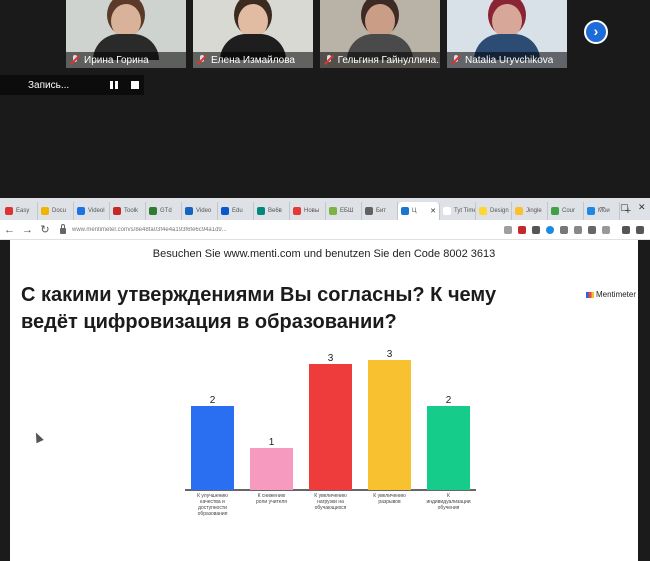 The height and width of the screenshot is (561, 650). What do you see at coordinates (59, 211) in the screenshot?
I see `tab-label: Docu` at bounding box center [59, 211].